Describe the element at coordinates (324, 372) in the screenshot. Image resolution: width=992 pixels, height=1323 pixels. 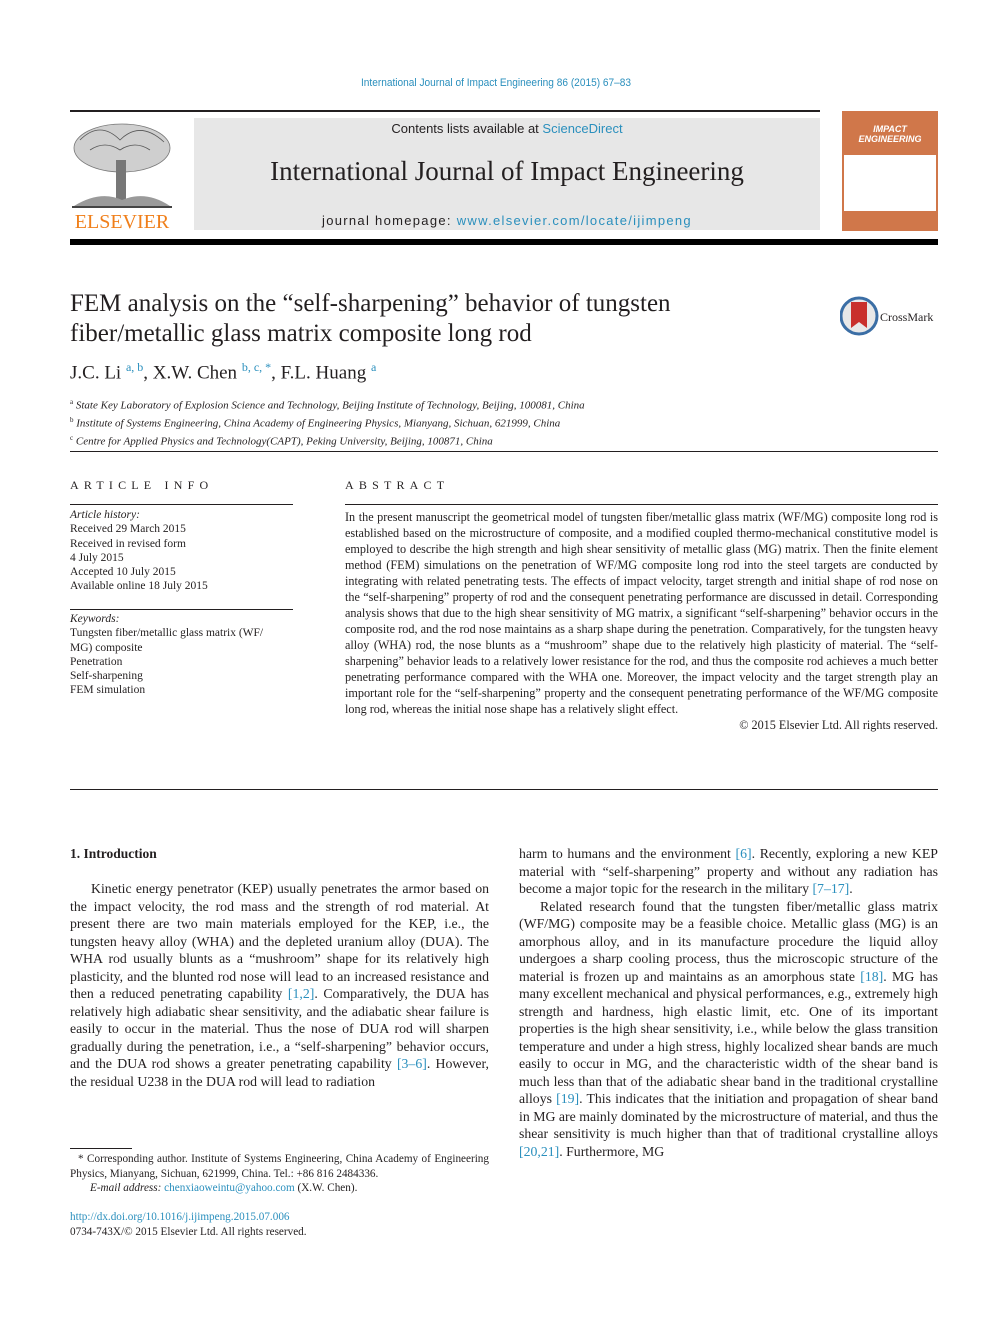
I see `author-name: F.L. Huang` at that location.